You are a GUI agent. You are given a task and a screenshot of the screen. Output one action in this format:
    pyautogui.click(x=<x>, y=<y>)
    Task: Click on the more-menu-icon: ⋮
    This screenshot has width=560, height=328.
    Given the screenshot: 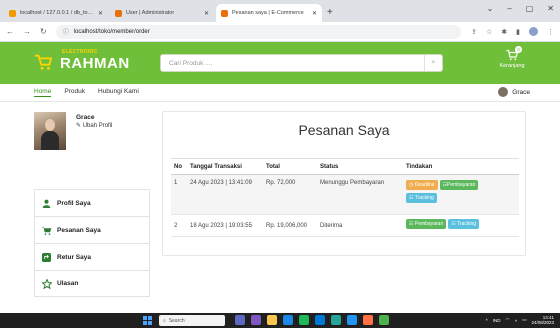 What is the action you would take?
    pyautogui.click(x=550, y=32)
    